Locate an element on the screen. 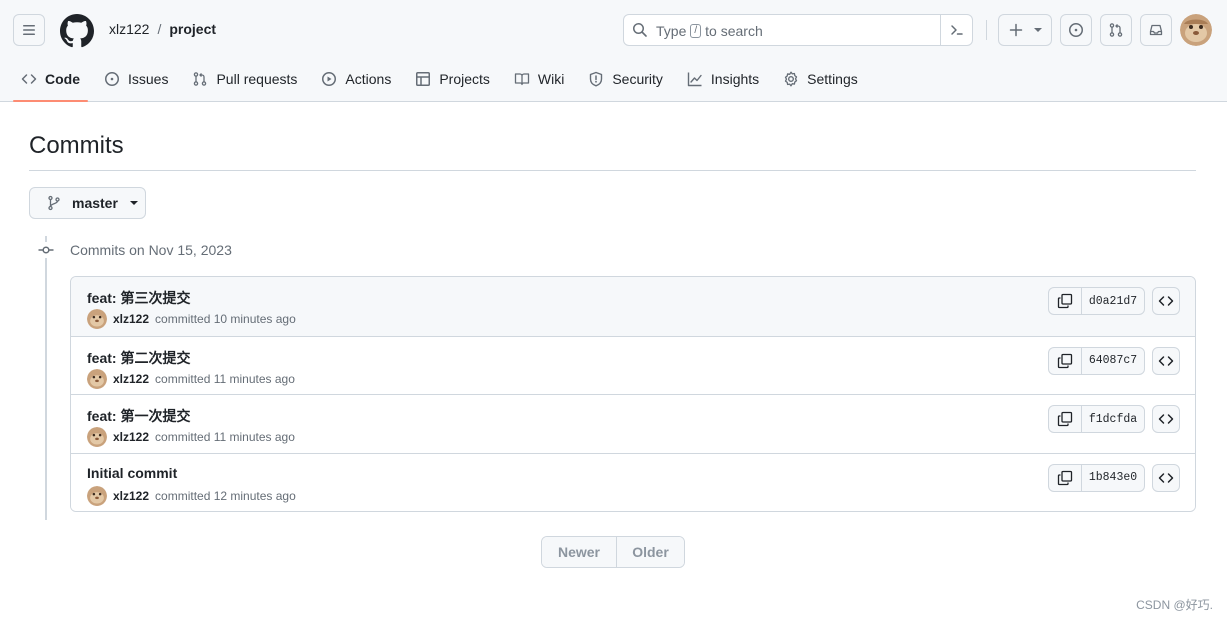  command-palette-button is located at coordinates (956, 30).